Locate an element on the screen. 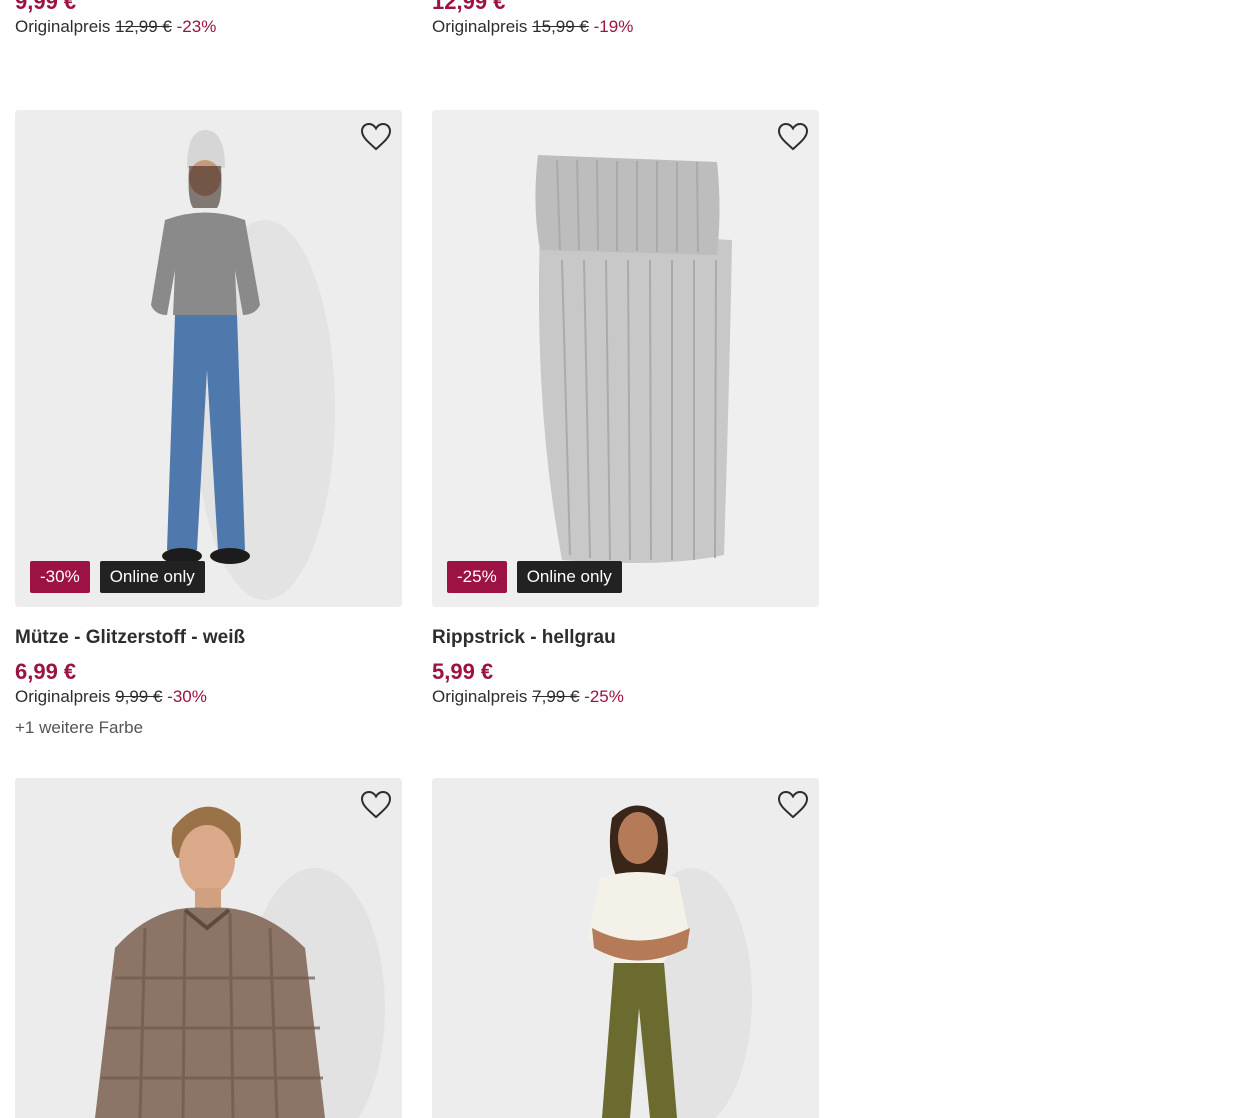 The width and height of the screenshot is (1250, 1118). discount-percent: -30% is located at coordinates (187, 696).